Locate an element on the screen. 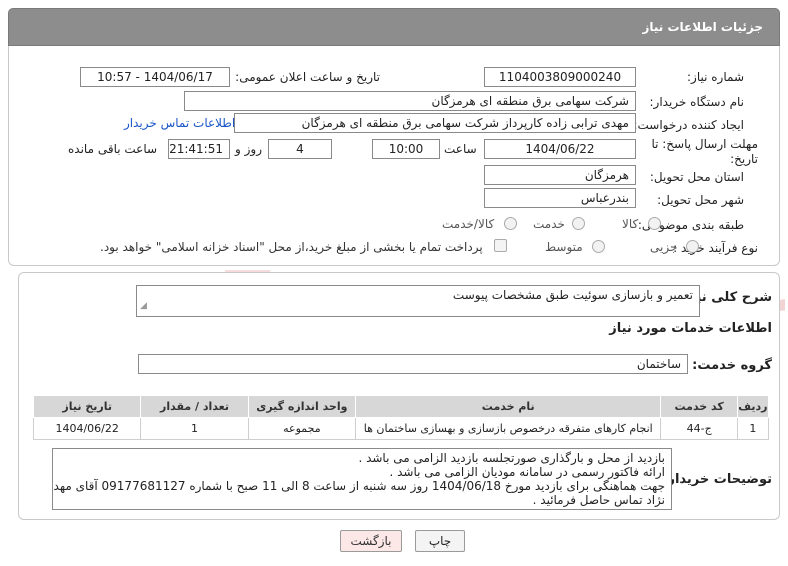  category-goods-radio is located at coordinates (654, 223).